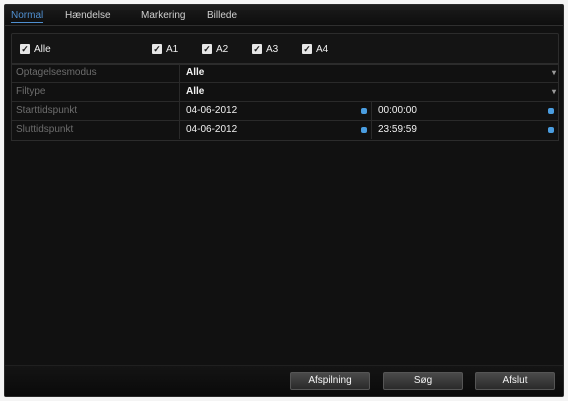  Describe the element at coordinates (465, 130) in the screenshot. I see `end-time-field: 23:59:59` at that location.